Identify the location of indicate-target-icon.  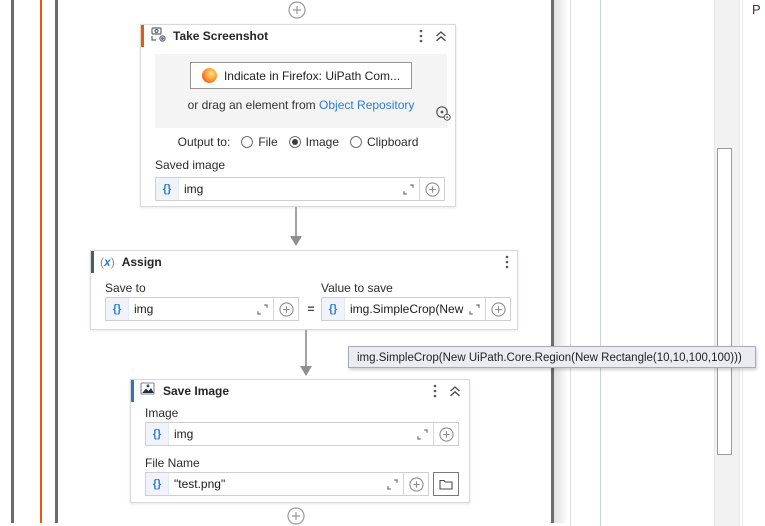
(443, 115).